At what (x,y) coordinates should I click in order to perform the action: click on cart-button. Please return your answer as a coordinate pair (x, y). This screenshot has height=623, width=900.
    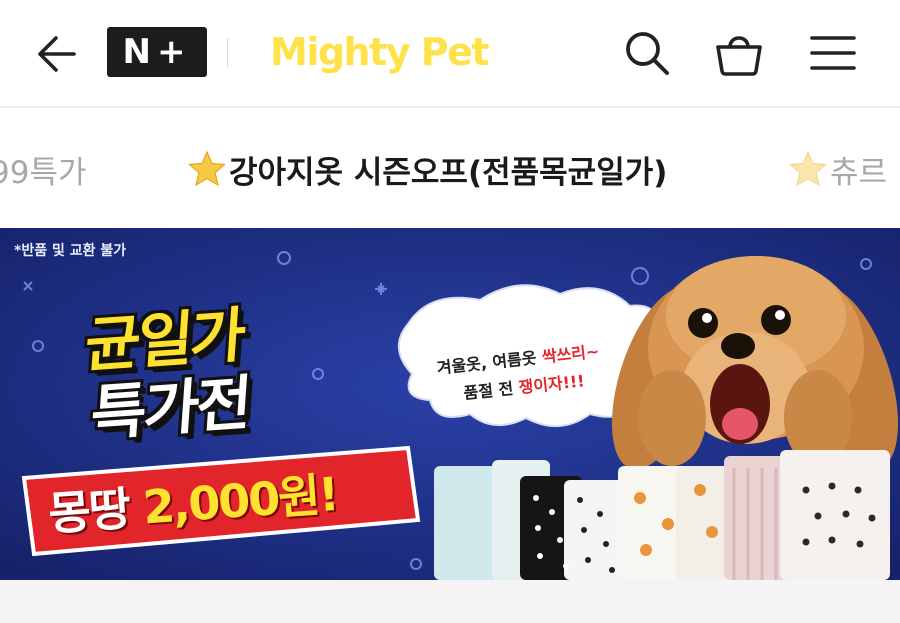
    Looking at the image, I should click on (739, 53).